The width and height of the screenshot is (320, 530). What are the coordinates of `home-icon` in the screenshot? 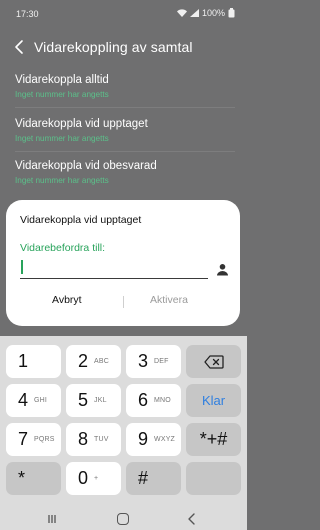 It's located at (123, 519).